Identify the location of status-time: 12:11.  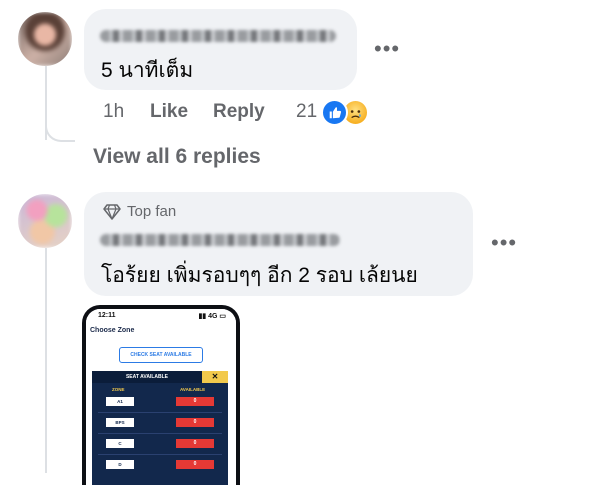
(107, 315).